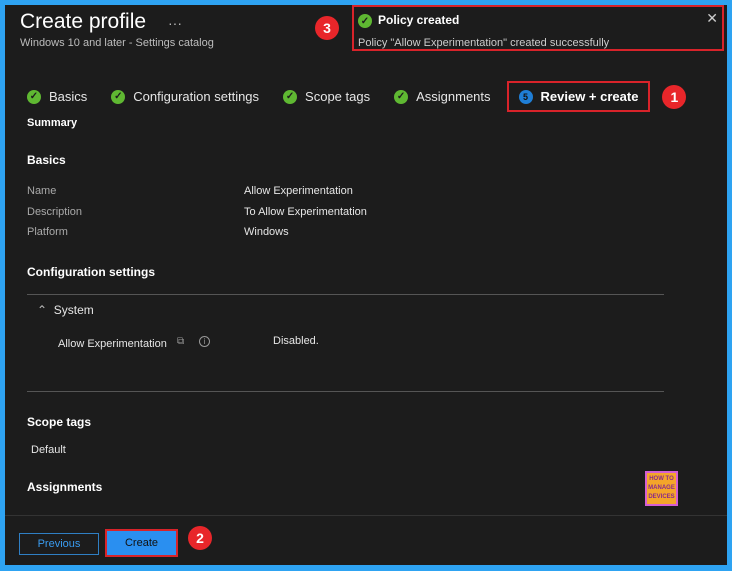 The height and width of the screenshot is (571, 732). What do you see at coordinates (52, 123) in the screenshot?
I see `summary-label: Summary` at bounding box center [52, 123].